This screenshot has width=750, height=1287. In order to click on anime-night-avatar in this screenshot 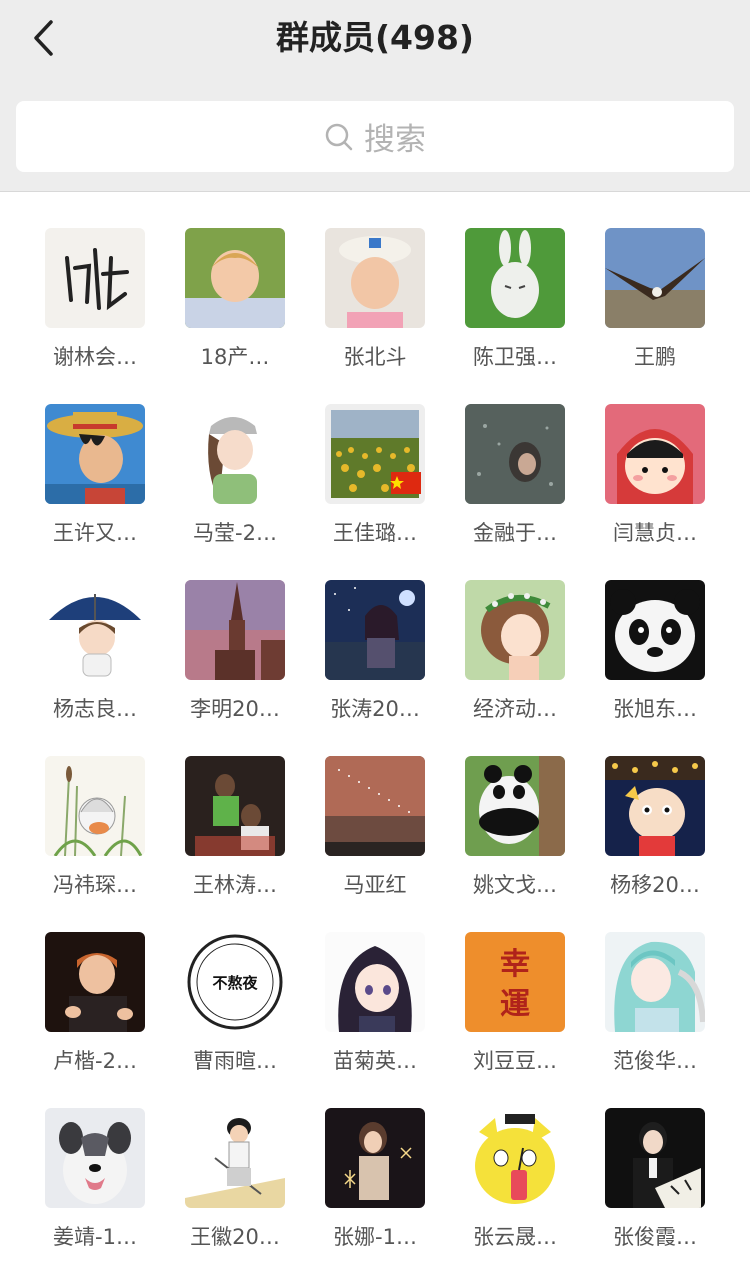, I will do `click(375, 630)`.